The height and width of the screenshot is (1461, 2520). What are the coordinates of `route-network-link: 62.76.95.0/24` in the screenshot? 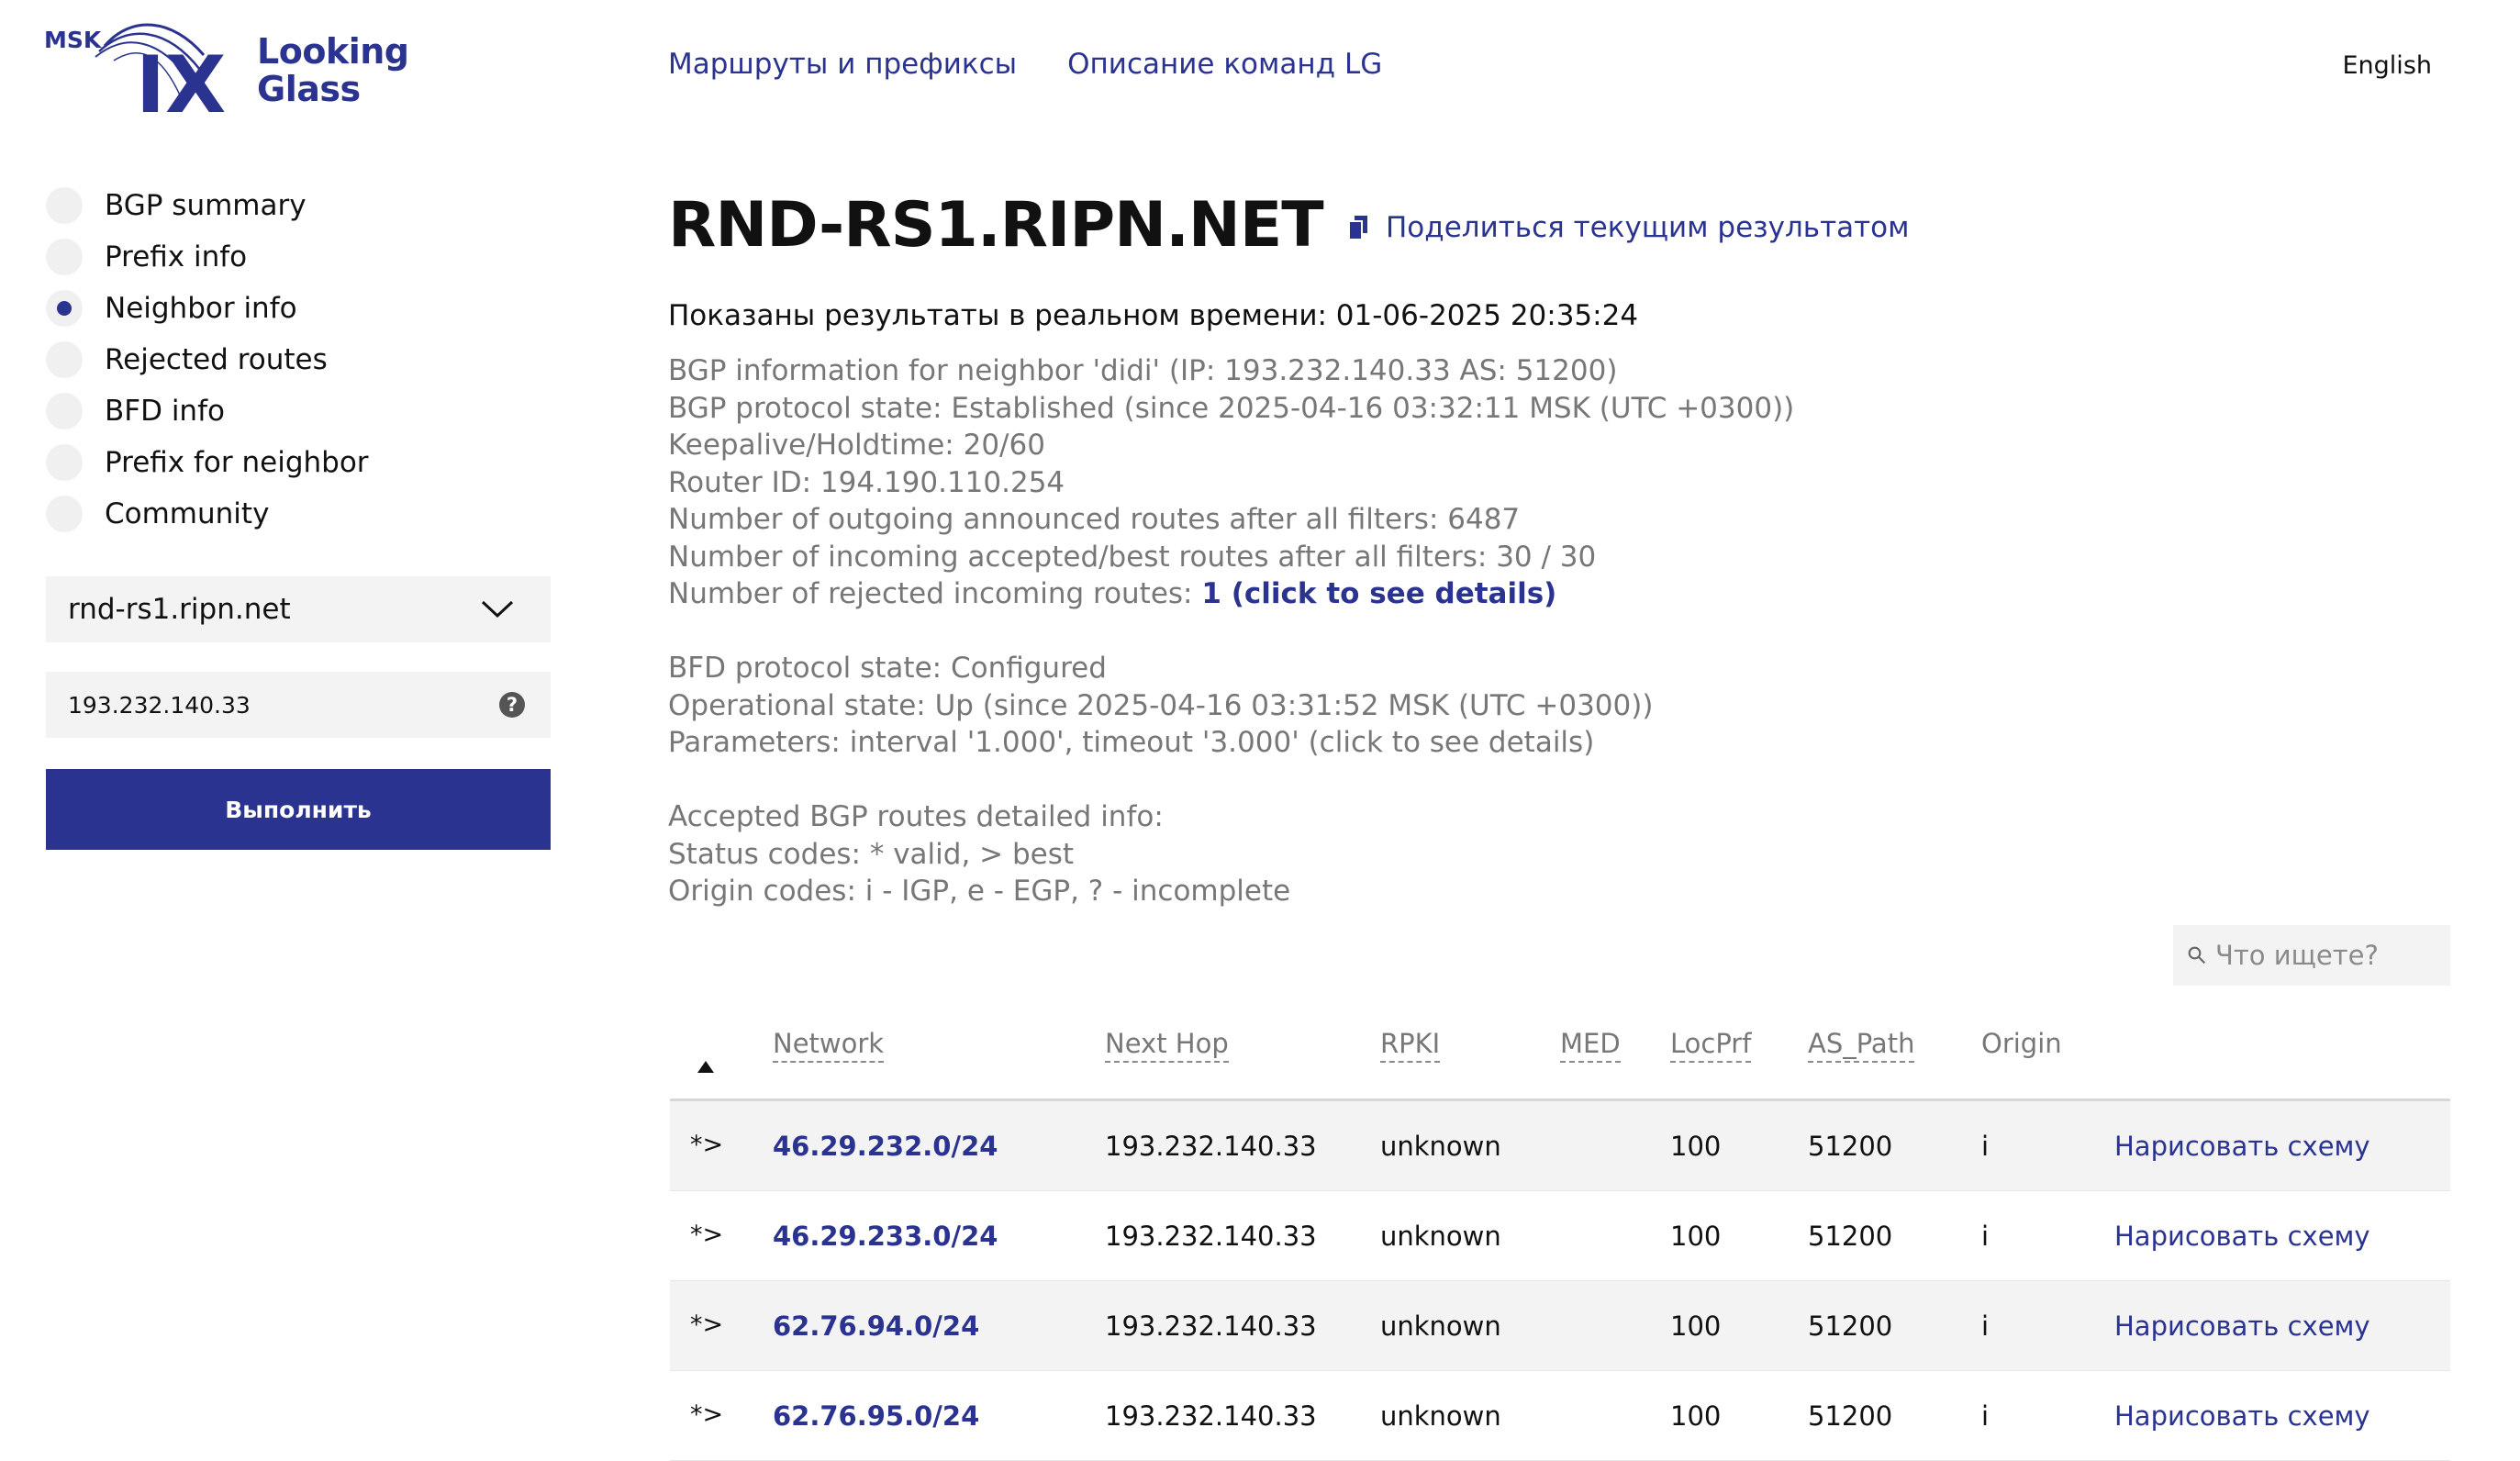 It's located at (876, 1416).